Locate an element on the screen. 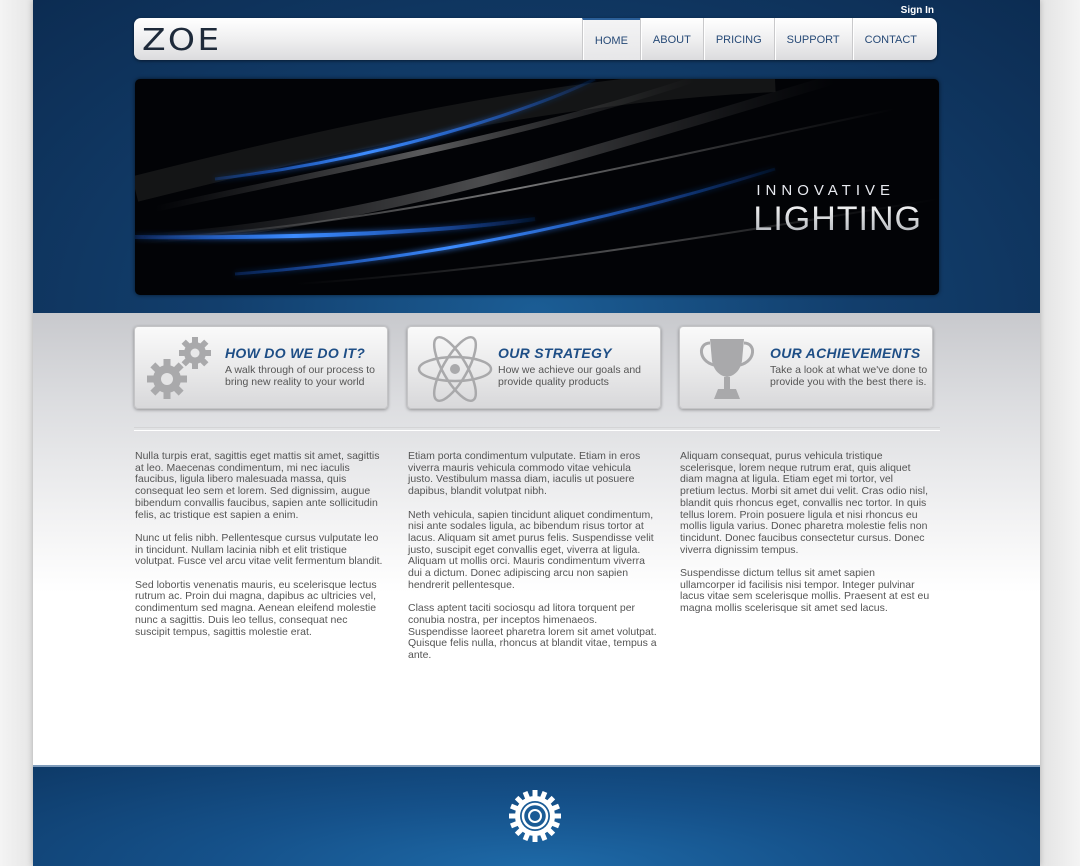 The width and height of the screenshot is (1080, 866). nav-support: SUPPORT is located at coordinates (812, 39).